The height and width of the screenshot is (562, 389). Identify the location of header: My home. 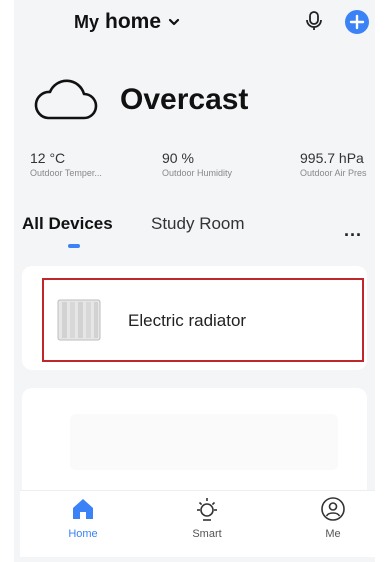
(194, 22).